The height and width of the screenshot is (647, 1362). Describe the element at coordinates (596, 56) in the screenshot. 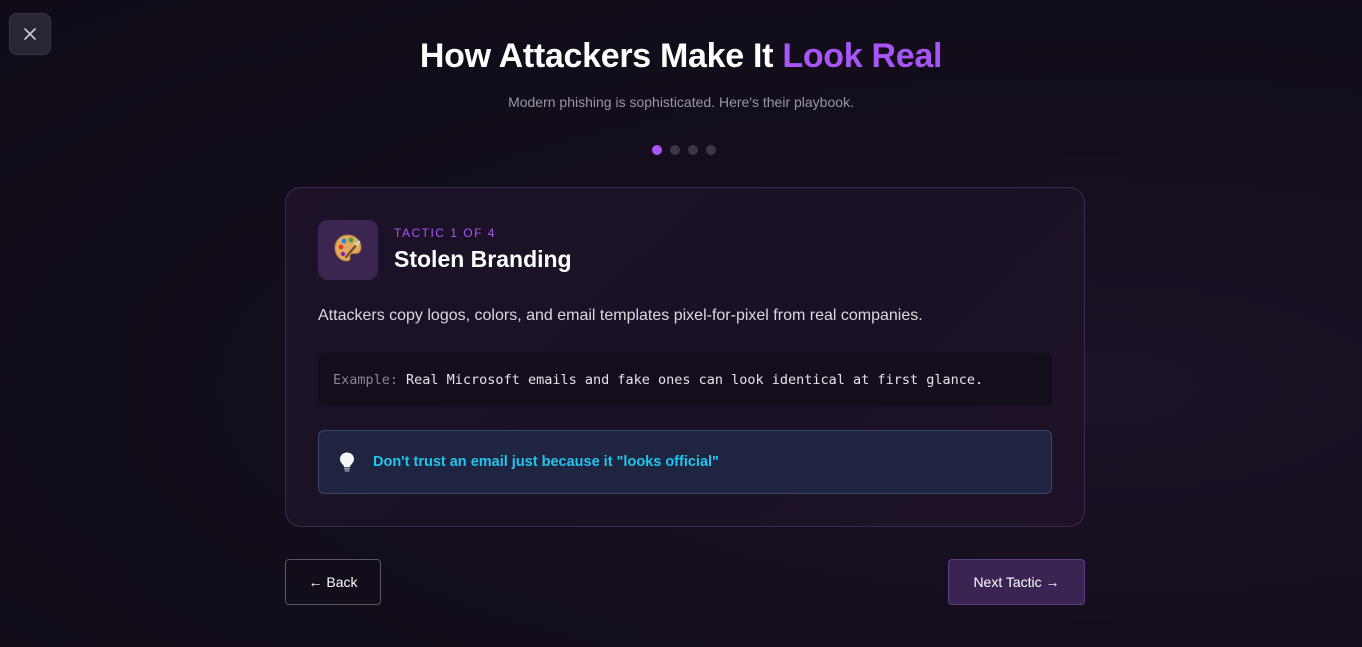

I see `title-main: How Attackers Make It` at that location.